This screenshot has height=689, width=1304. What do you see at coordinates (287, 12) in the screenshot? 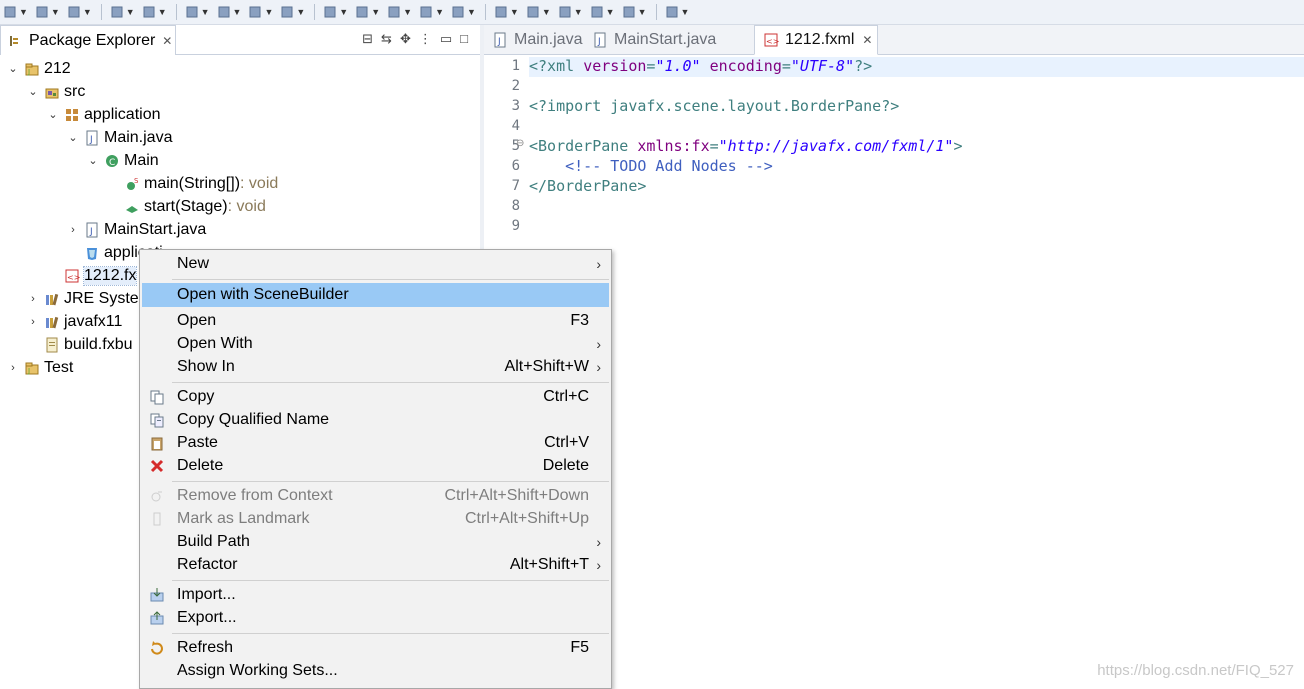
I see `coverage-icon` at bounding box center [287, 12].